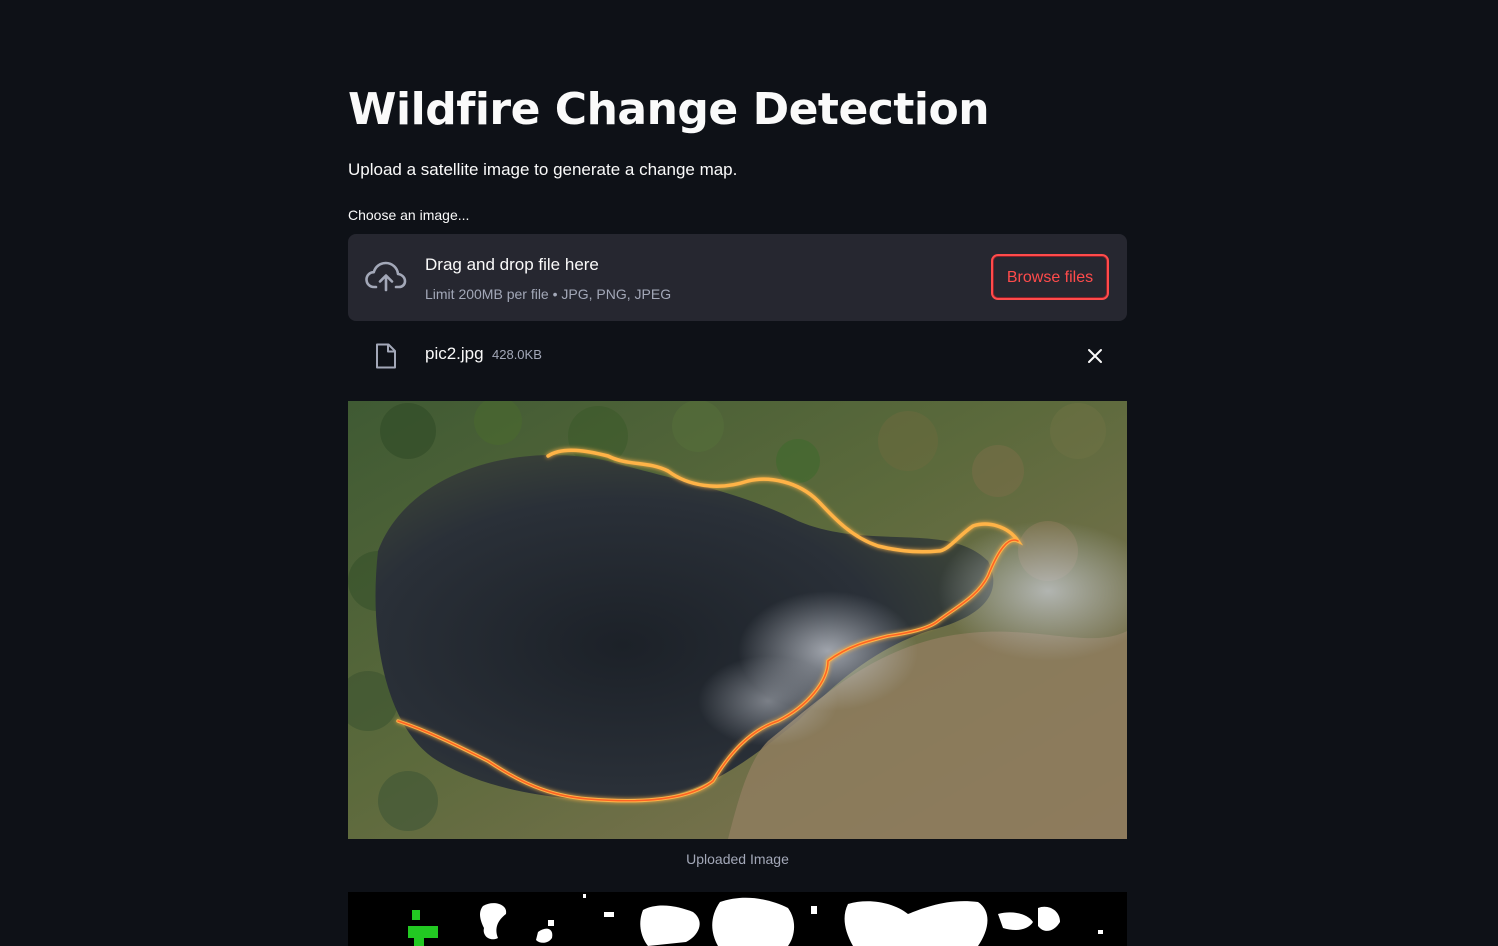 Image resolution: width=1498 pixels, height=946 pixels. Describe the element at coordinates (386, 356) in the screenshot. I see `file-icon` at that location.